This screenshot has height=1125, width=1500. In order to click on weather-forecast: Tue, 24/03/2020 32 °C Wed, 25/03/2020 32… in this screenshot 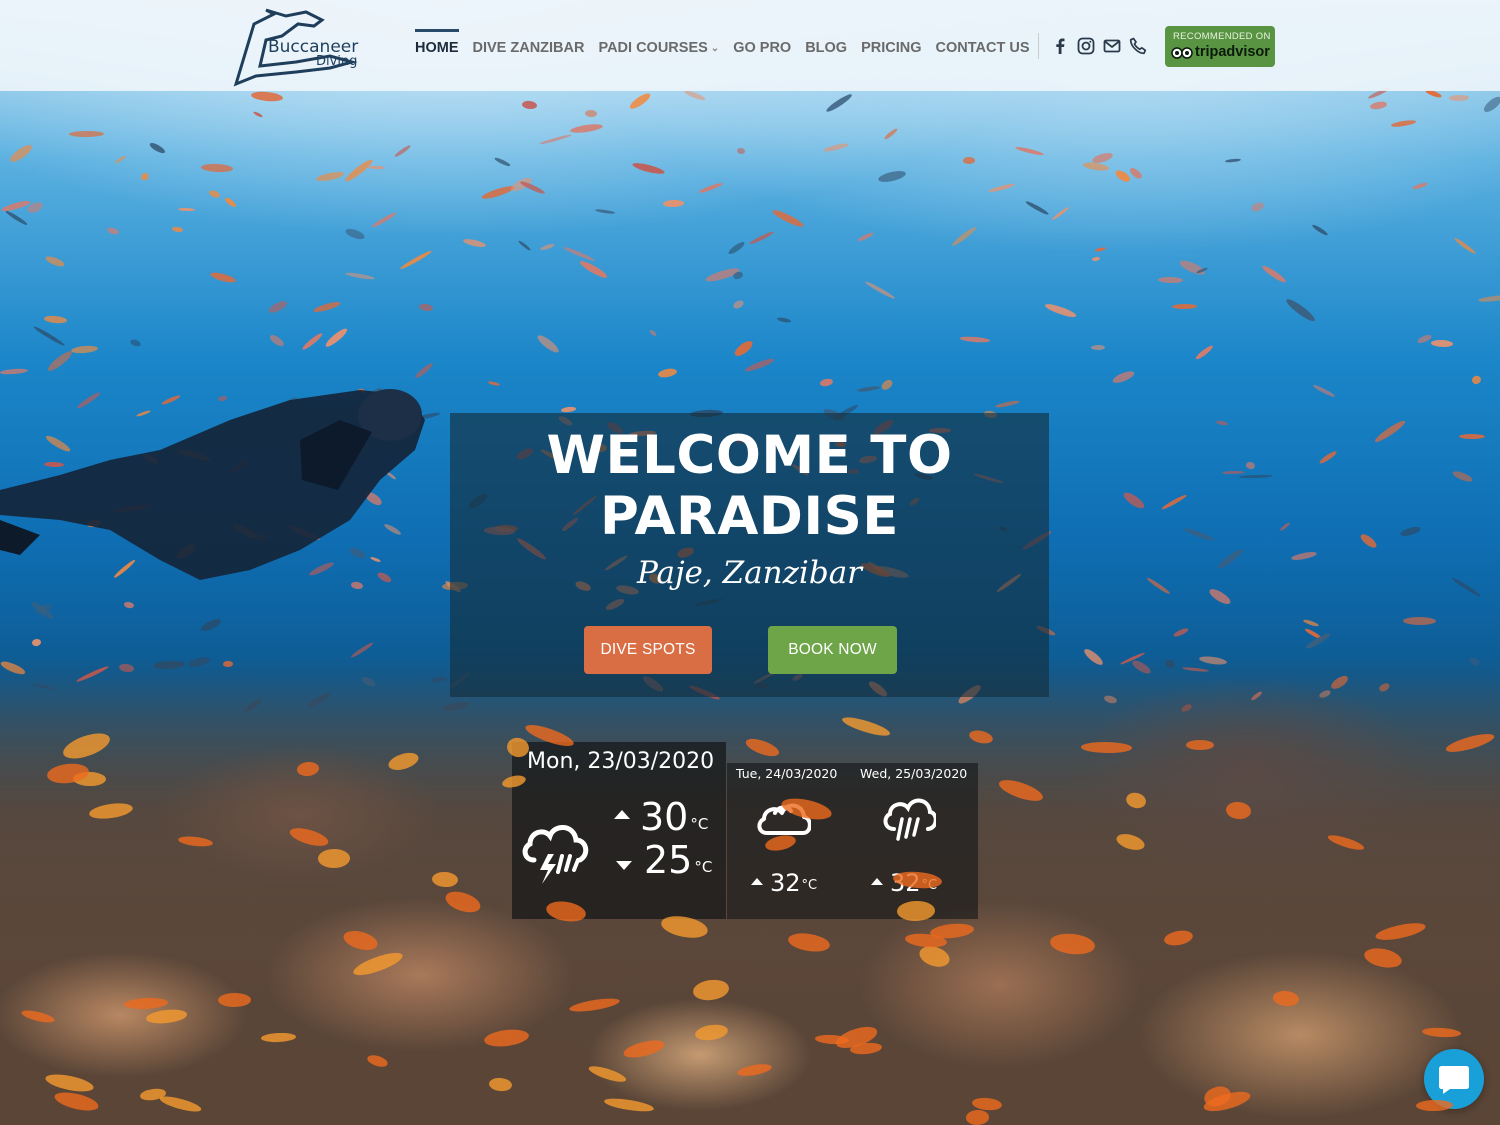, I will do `click(852, 841)`.